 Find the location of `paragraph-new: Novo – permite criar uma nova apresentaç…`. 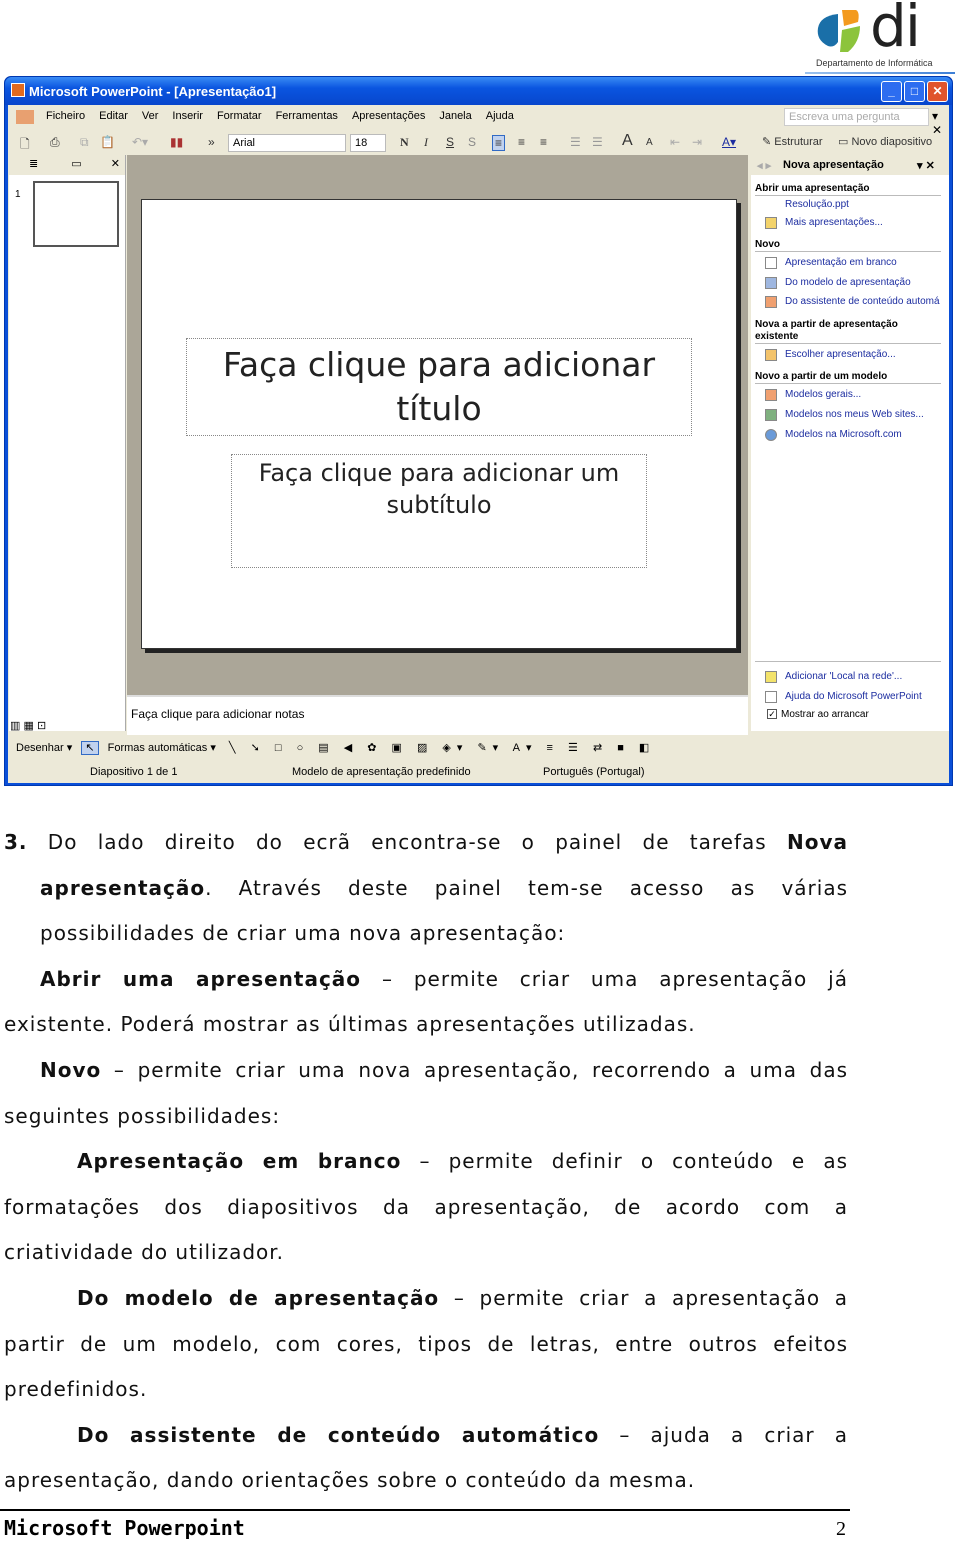

paragraph-new: Novo – permite criar uma nova apresentaç… is located at coordinates (426, 1093).